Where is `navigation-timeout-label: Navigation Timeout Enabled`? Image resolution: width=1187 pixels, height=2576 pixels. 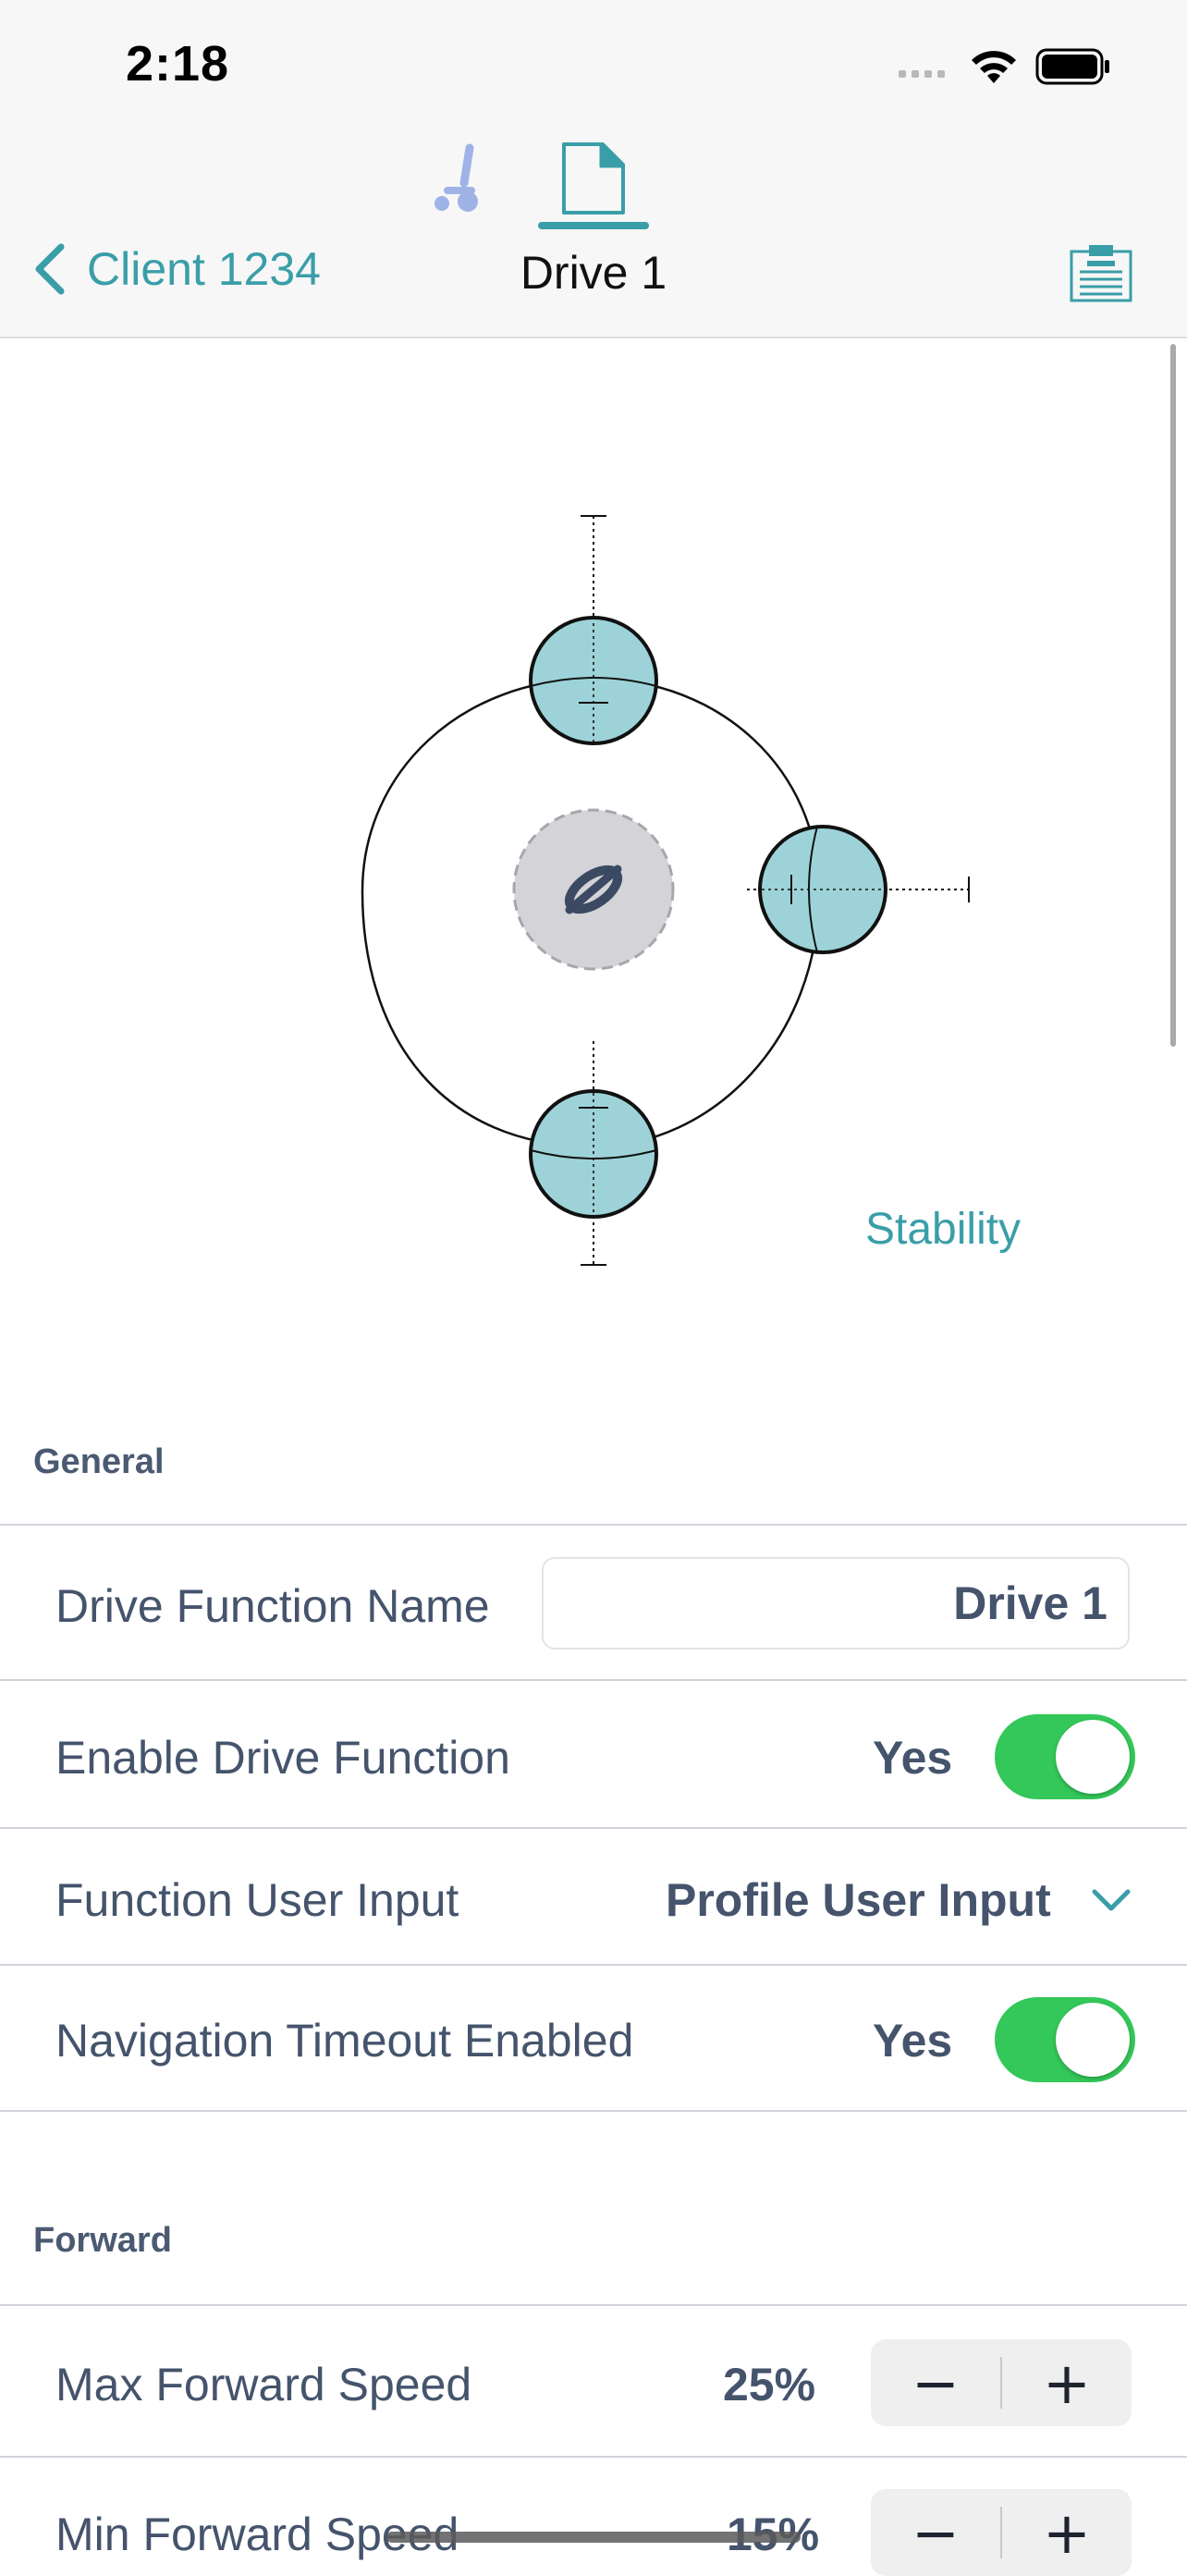
navigation-timeout-label: Navigation Timeout Enabled is located at coordinates (344, 2041).